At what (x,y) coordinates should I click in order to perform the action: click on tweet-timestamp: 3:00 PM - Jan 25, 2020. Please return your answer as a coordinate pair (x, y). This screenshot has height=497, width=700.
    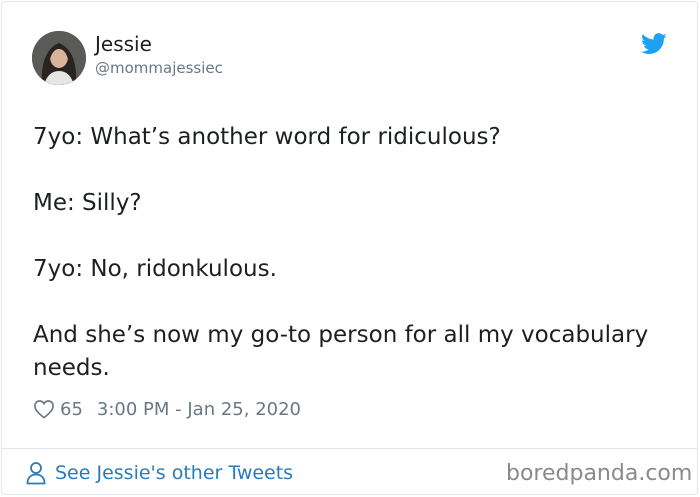
    Looking at the image, I should click on (199, 409).